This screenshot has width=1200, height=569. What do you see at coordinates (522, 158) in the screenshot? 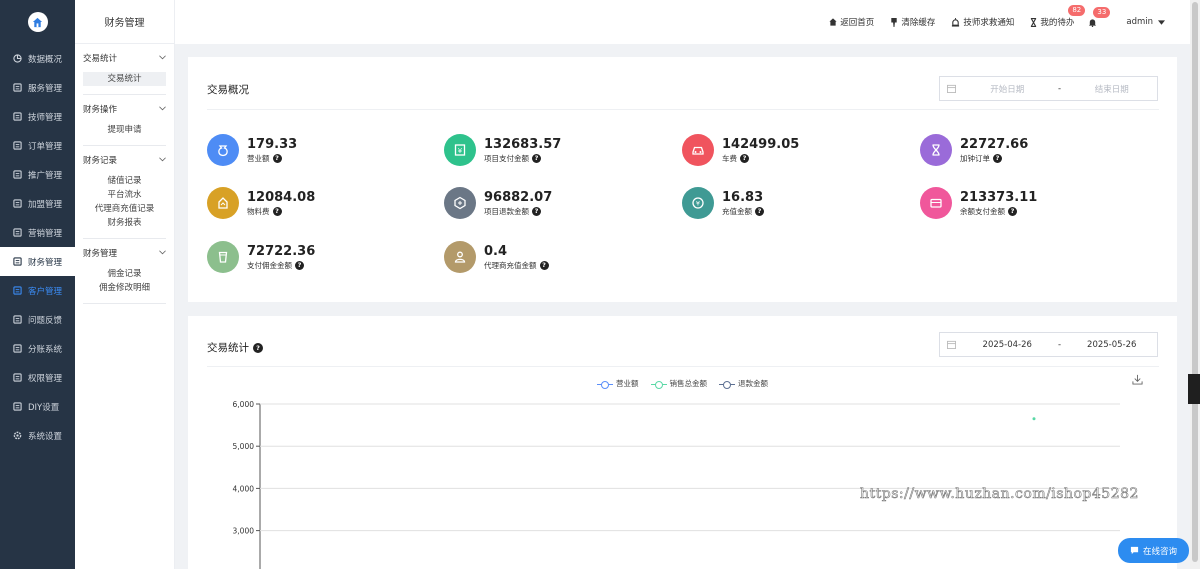
I see `stat-label: 项目支付金额?` at bounding box center [522, 158].